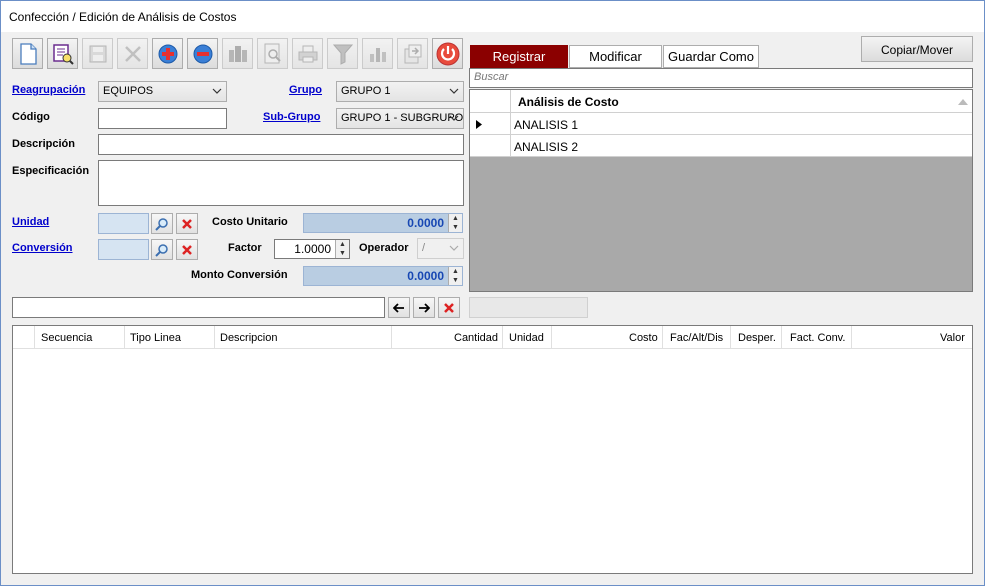 The image size is (985, 586). I want to click on conversion-search-button, so click(162, 249).